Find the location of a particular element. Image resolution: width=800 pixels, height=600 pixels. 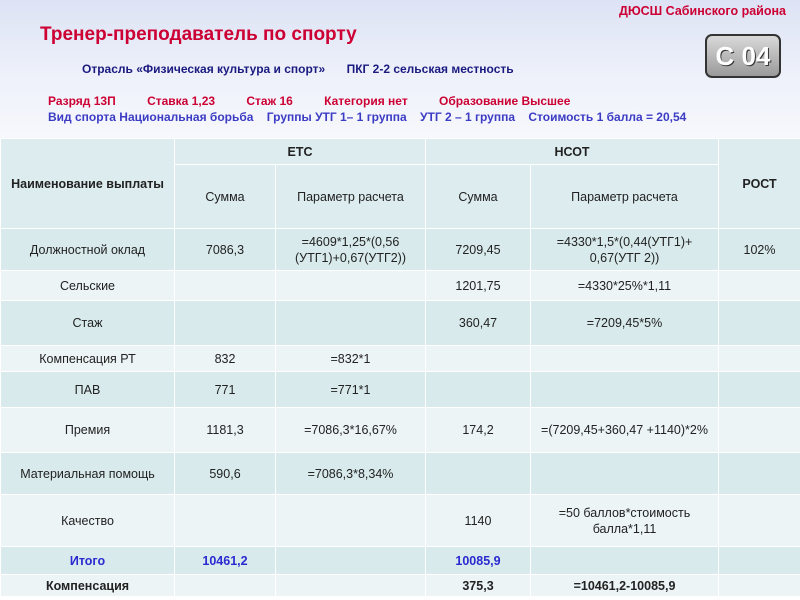

row-name: Компенсация РТ is located at coordinates (87, 358).